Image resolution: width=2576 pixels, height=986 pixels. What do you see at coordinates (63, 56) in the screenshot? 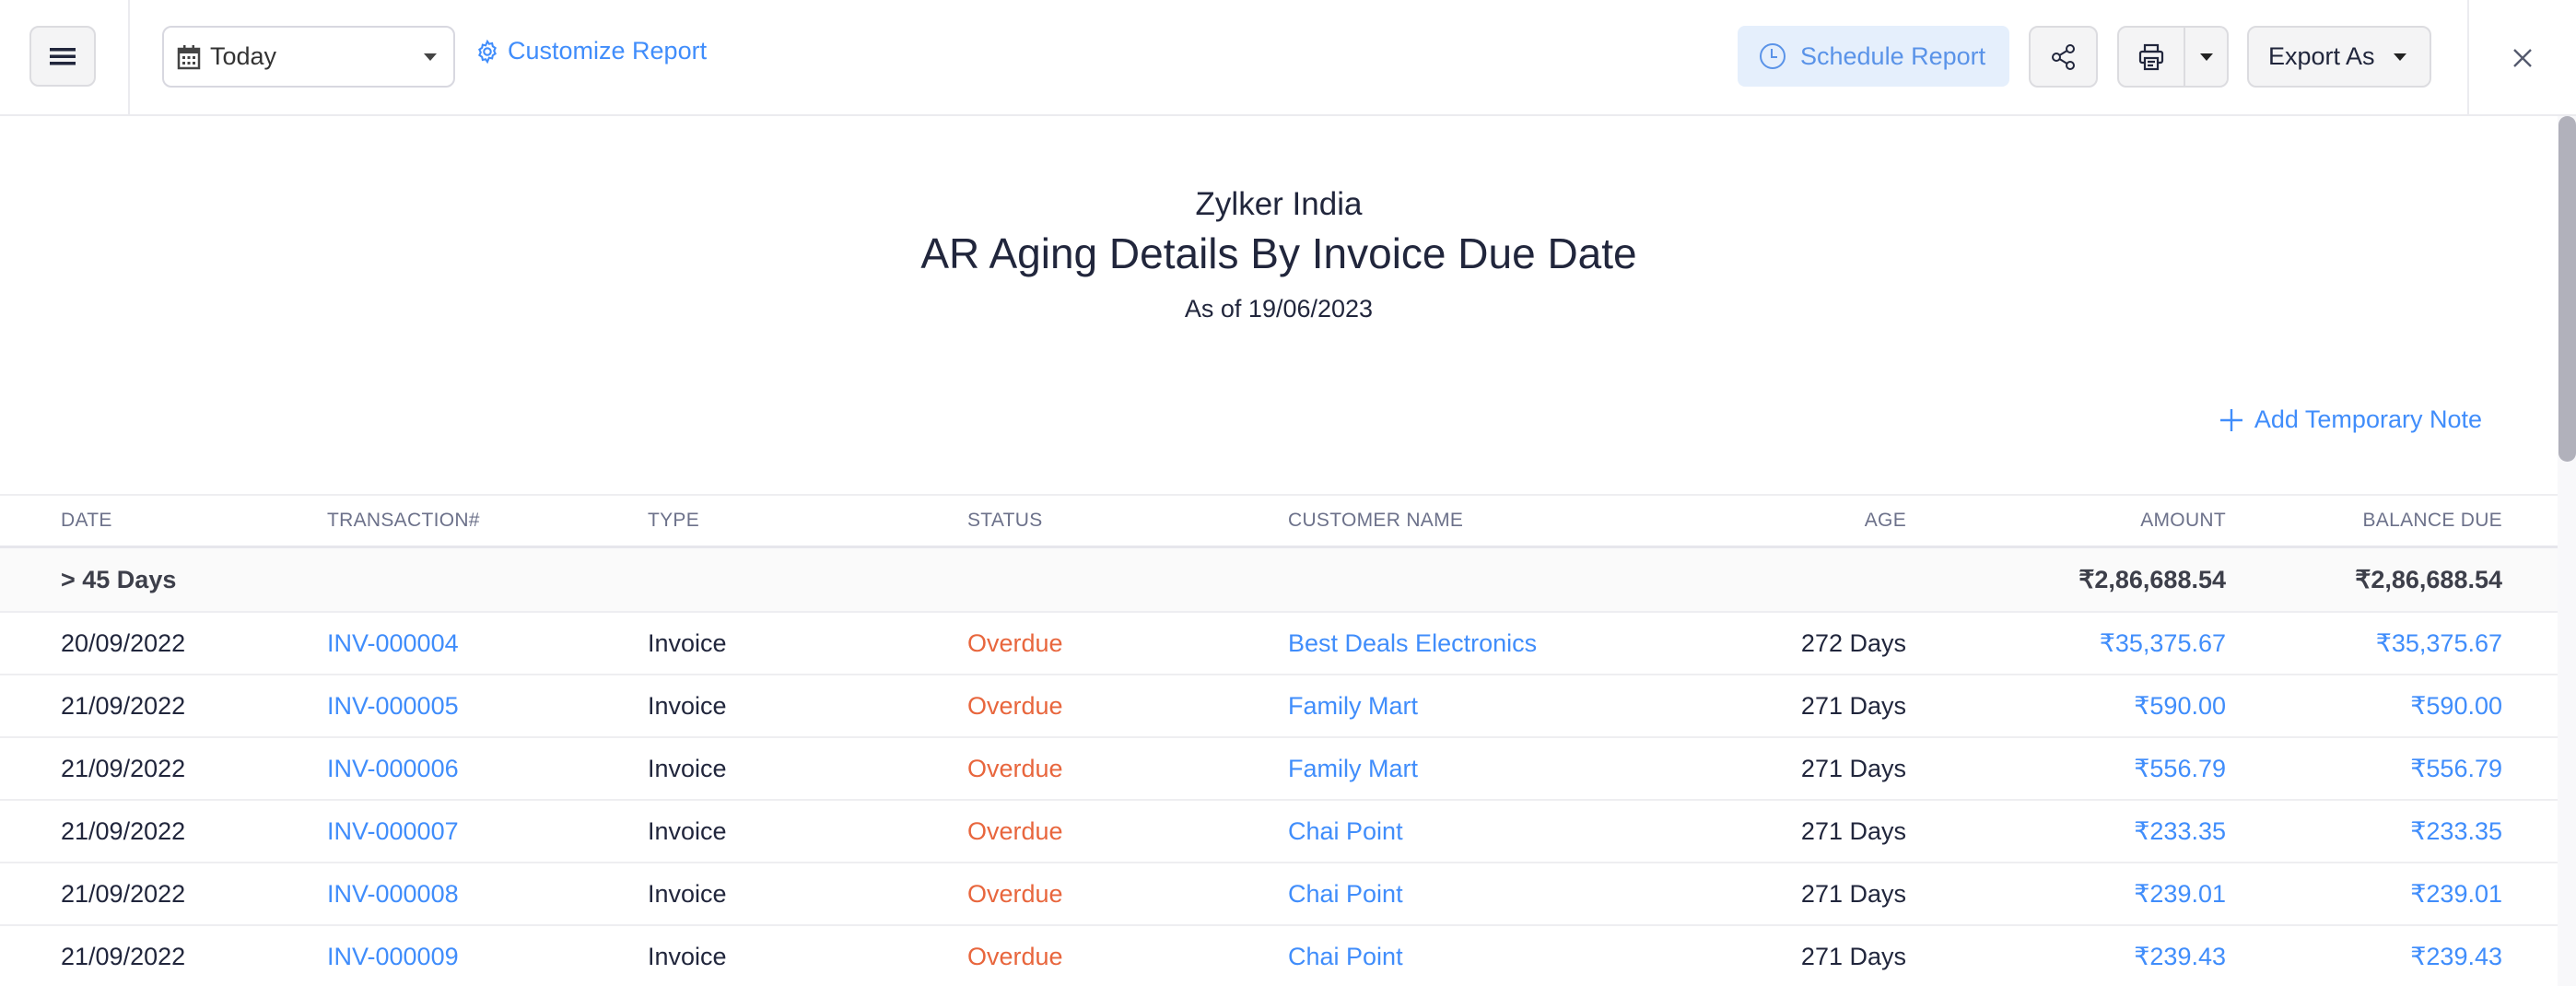
I see `menu-button` at bounding box center [63, 56].